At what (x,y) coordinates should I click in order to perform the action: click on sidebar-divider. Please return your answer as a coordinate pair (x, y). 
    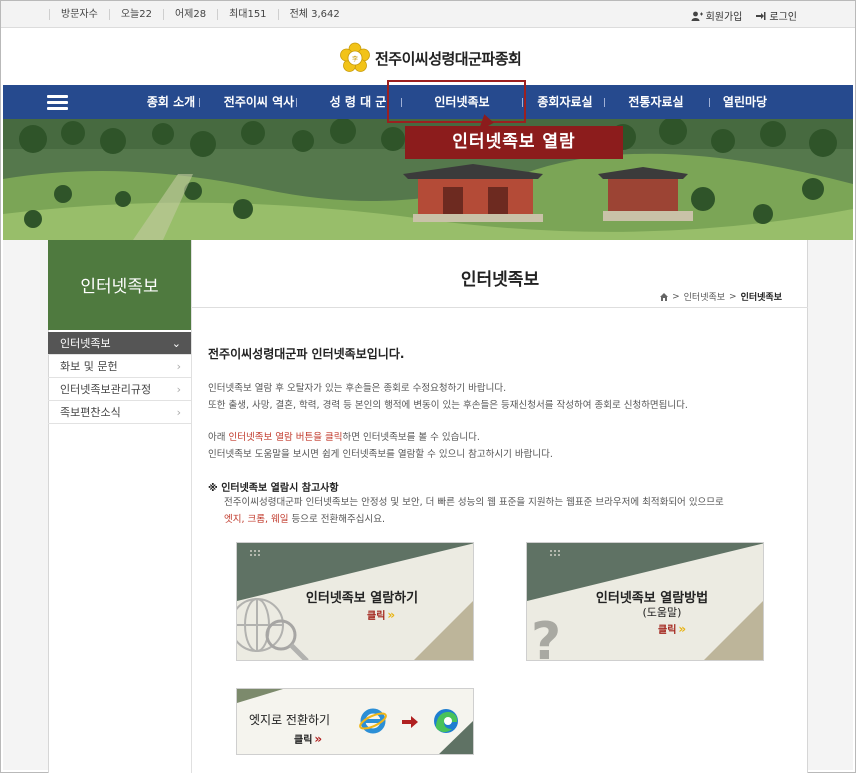
    Looking at the image, I should click on (191, 506).